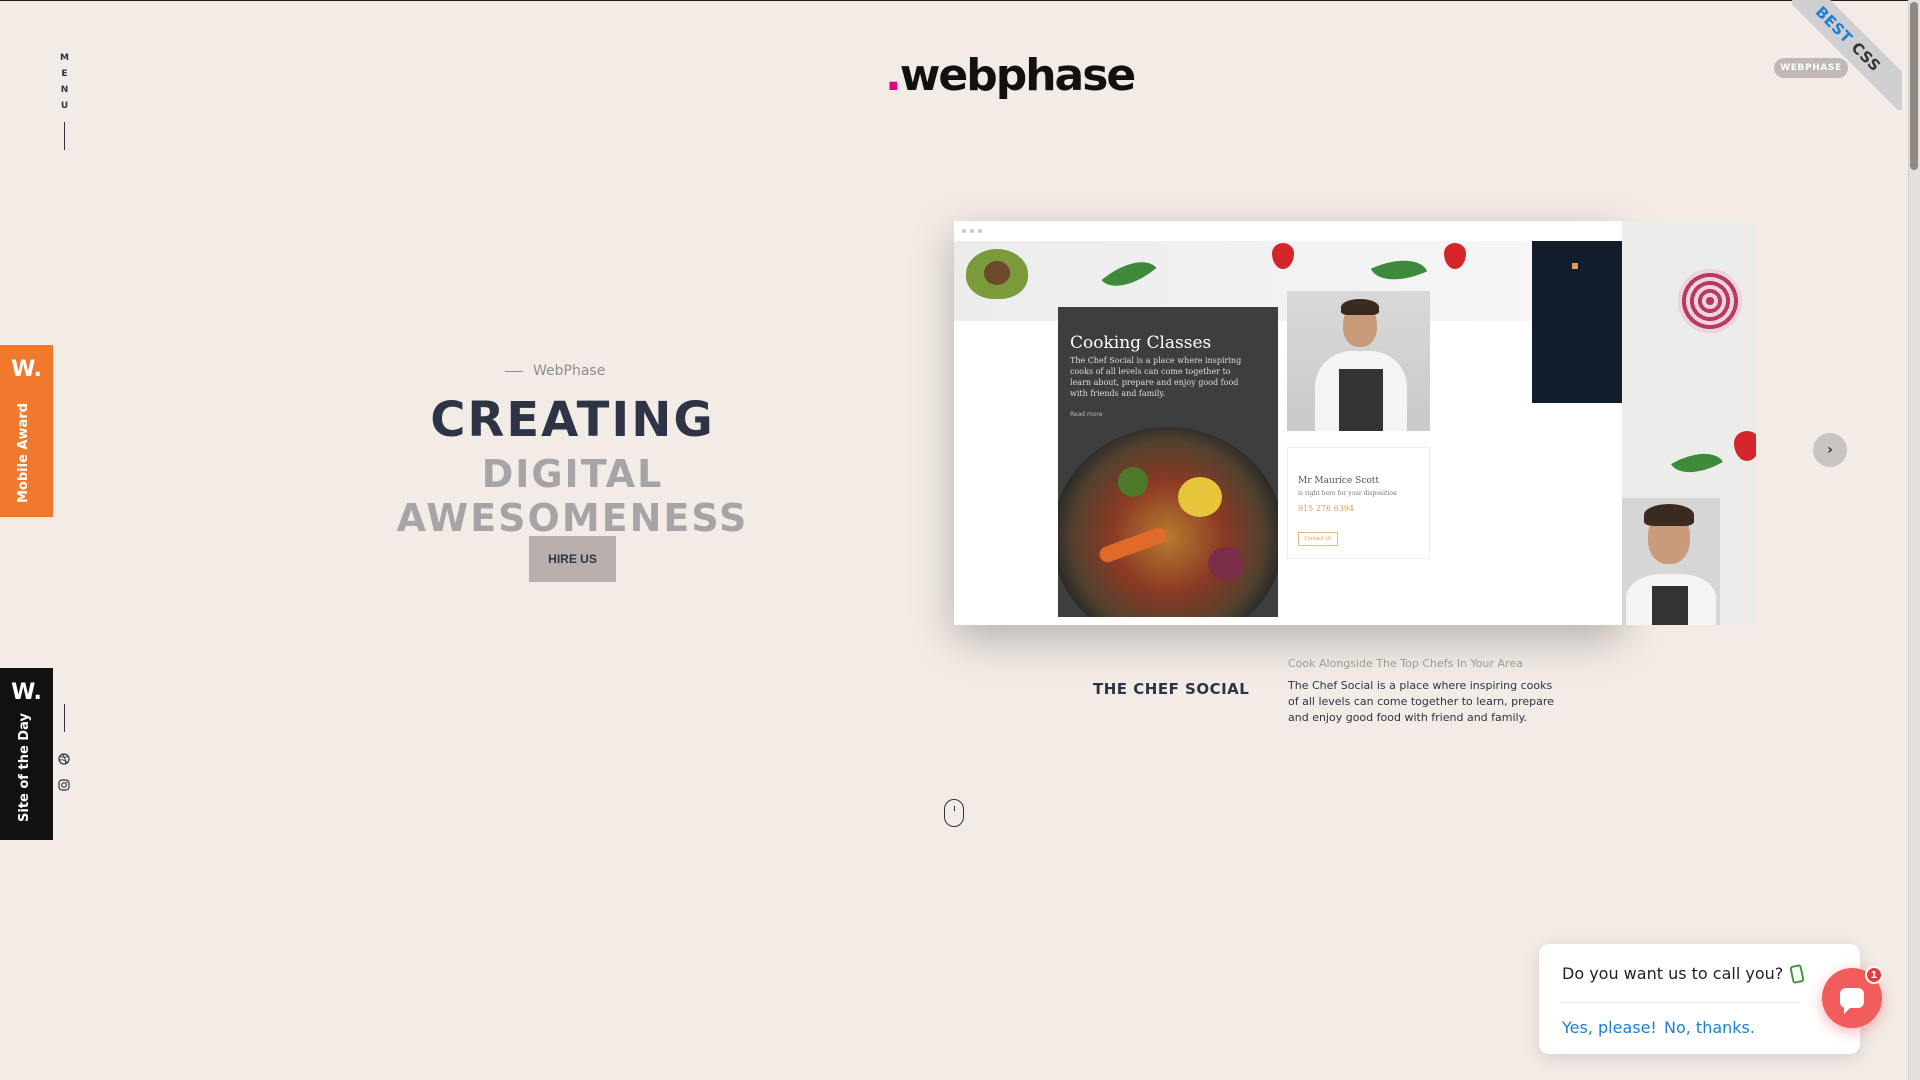 Image resolution: width=1920 pixels, height=1080 pixels. I want to click on browser-bar, so click(1288, 231).